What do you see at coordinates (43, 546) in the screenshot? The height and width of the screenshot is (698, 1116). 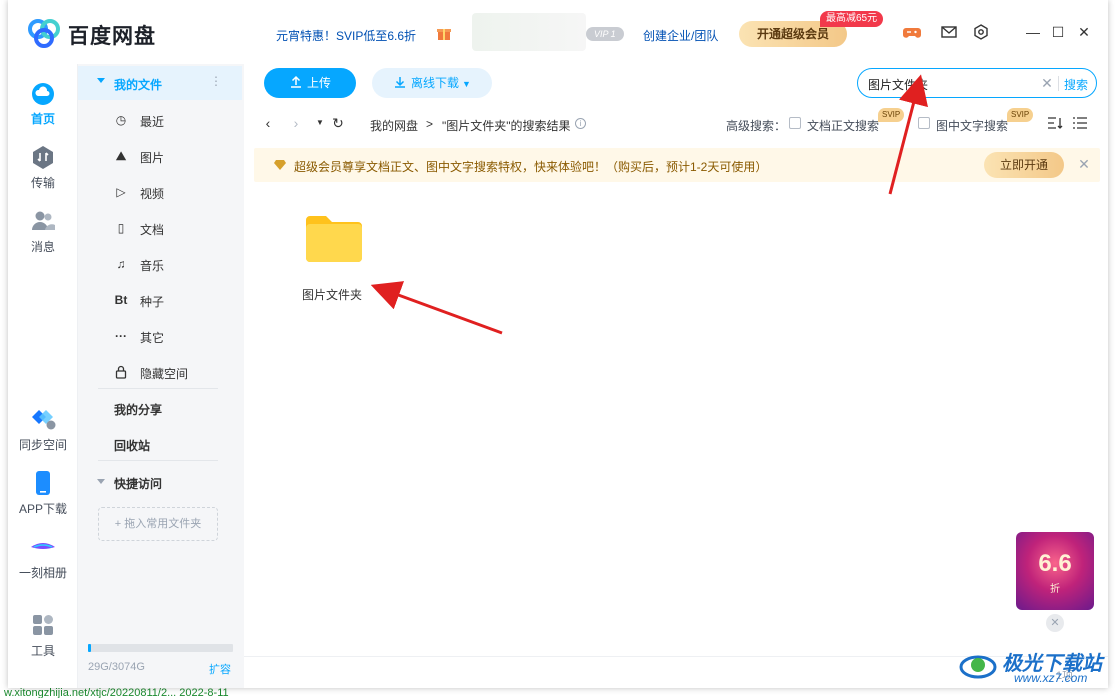 I see `album-icon` at bounding box center [43, 546].